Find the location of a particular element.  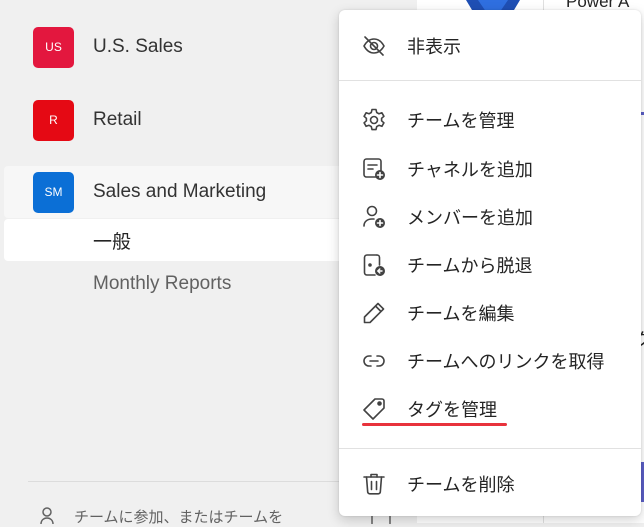

menu-label: 非表示 is located at coordinates (434, 47).